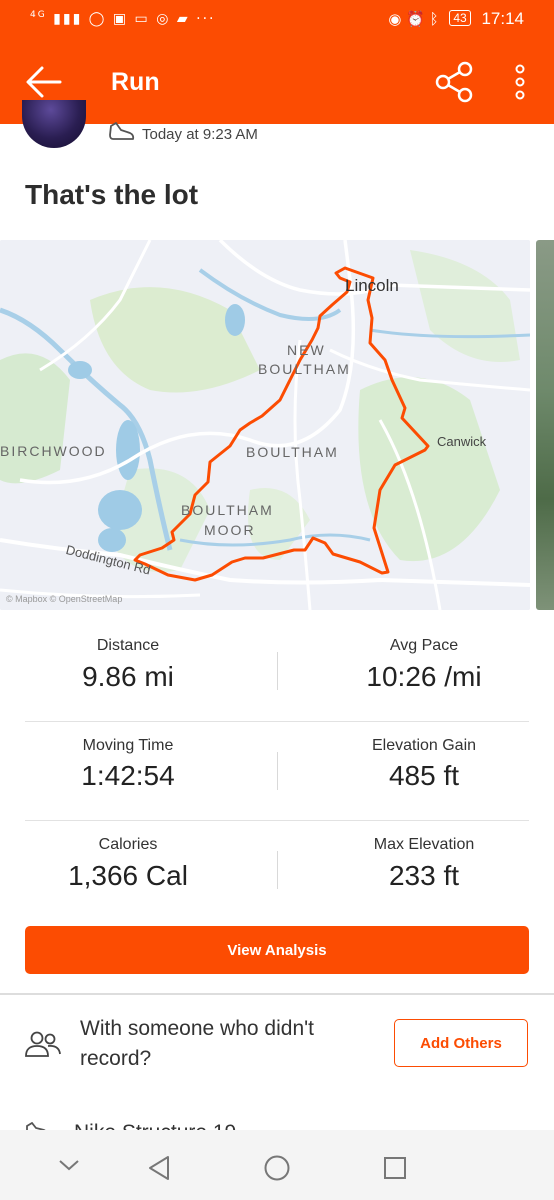 The image size is (554, 1200). Describe the element at coordinates (197, 1043) in the screenshot. I see `with-someone-prompt: With someone who didn't record?` at that location.